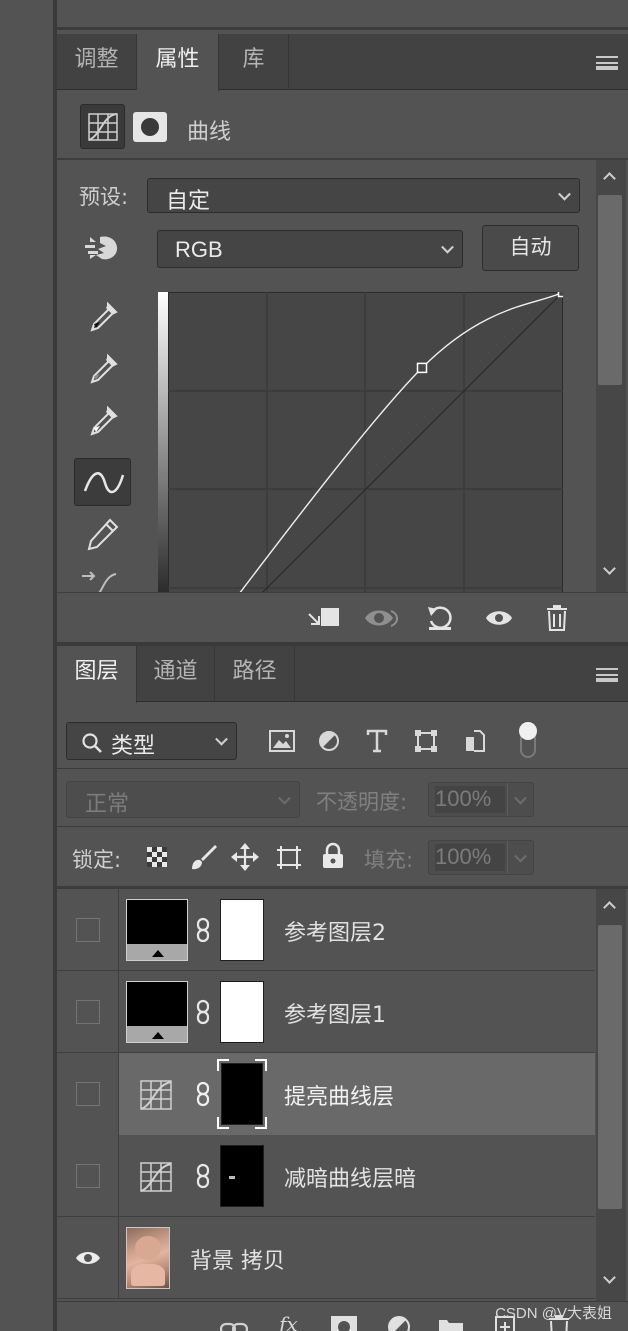 The image size is (628, 1331). I want to click on properties-footer, so click(342, 617).